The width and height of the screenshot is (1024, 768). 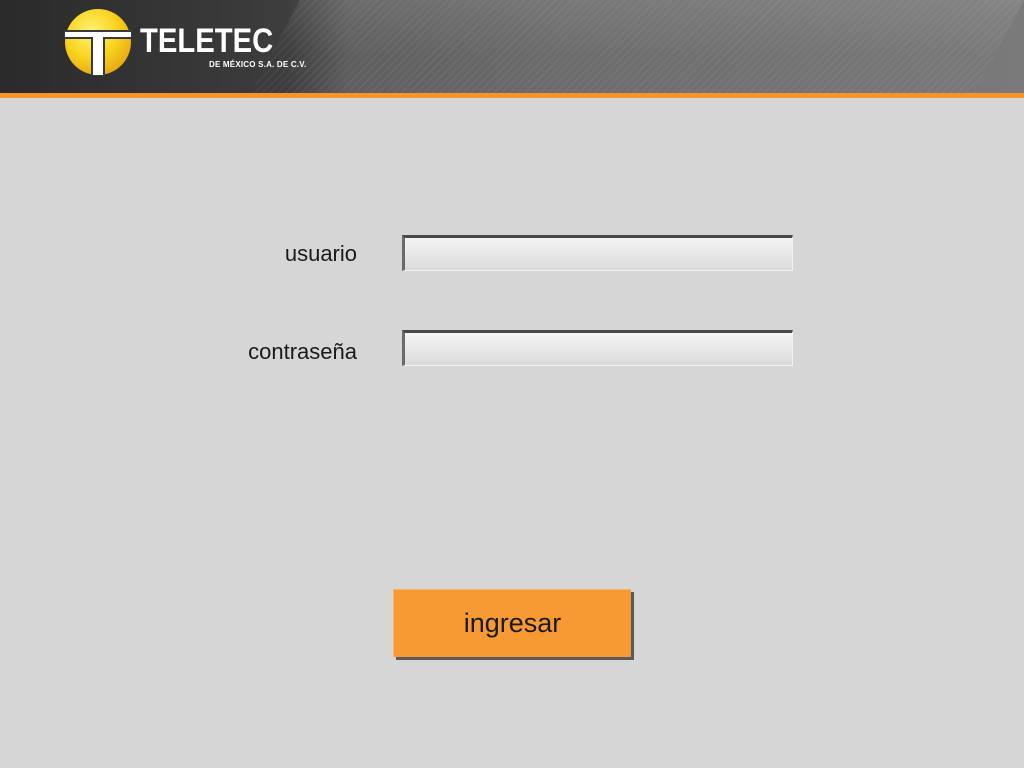 I want to click on password-input, so click(x=597, y=348).